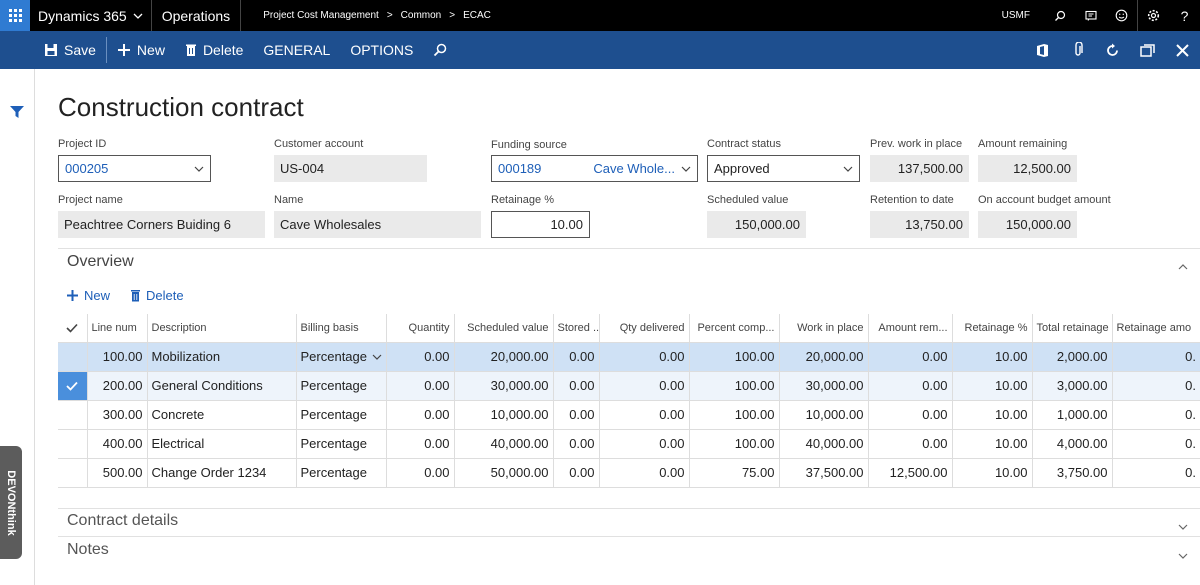  I want to click on project-id-field: 000205, so click(134, 168).